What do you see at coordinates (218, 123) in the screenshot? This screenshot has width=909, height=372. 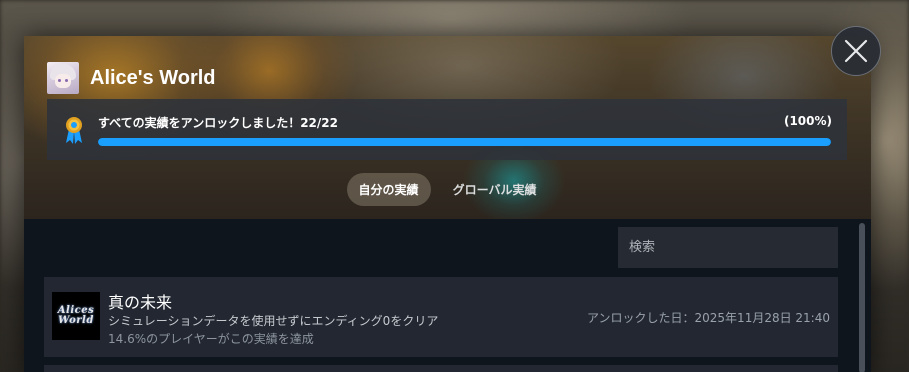 I see `progress-text: すべての実績をアンロックしました！22/22` at bounding box center [218, 123].